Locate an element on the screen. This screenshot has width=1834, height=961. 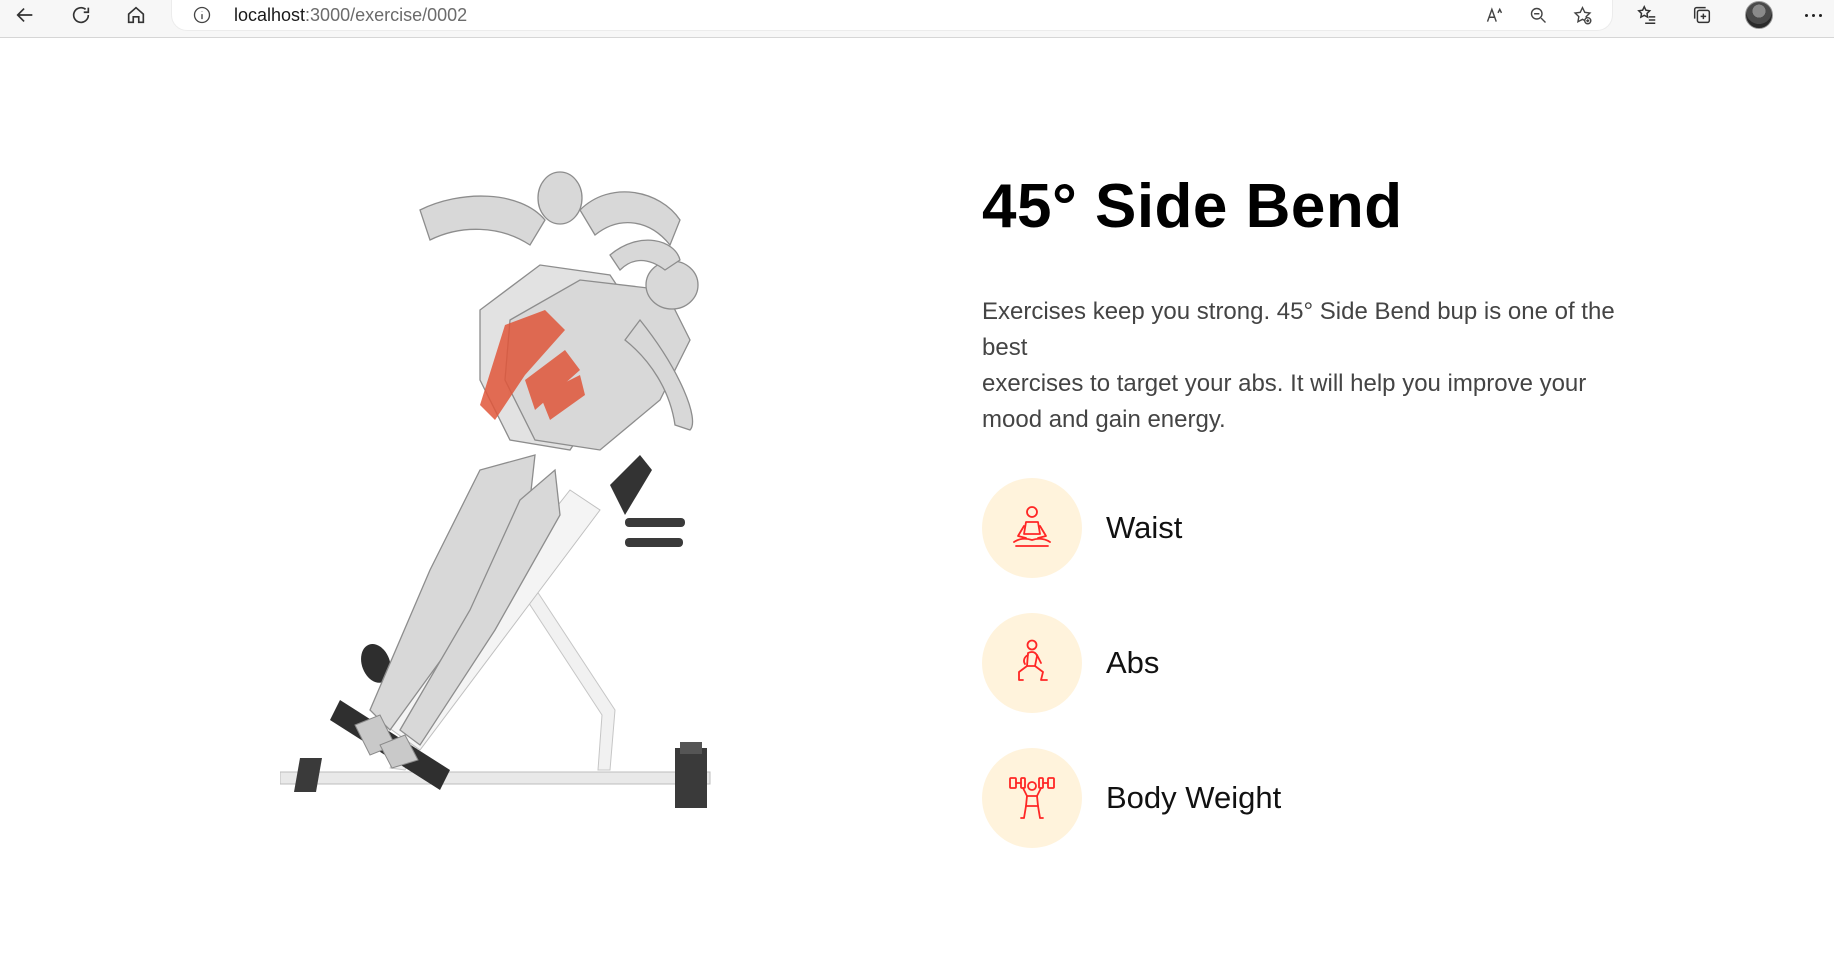
back-button is located at coordinates (25, 15).